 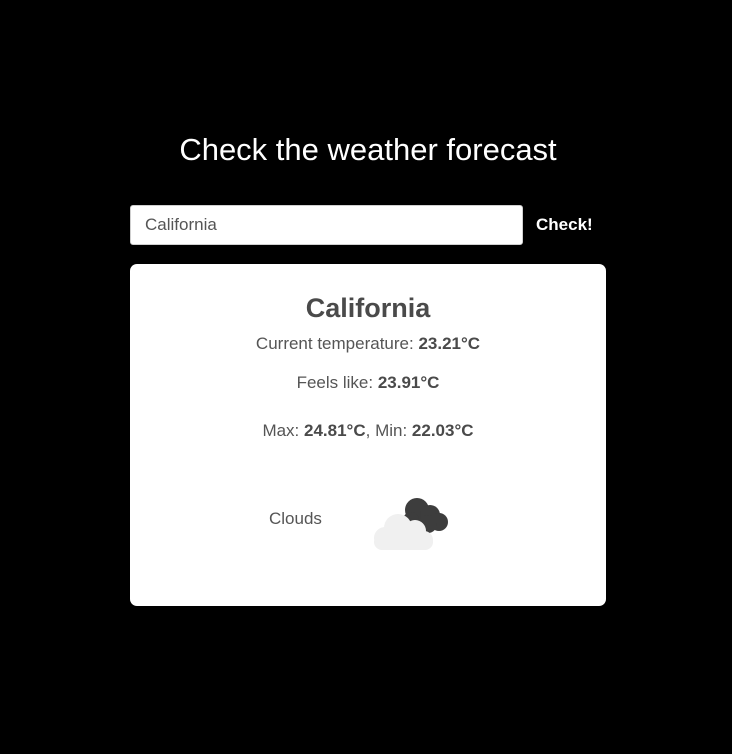 I want to click on search-form: Check!, so click(x=368, y=225).